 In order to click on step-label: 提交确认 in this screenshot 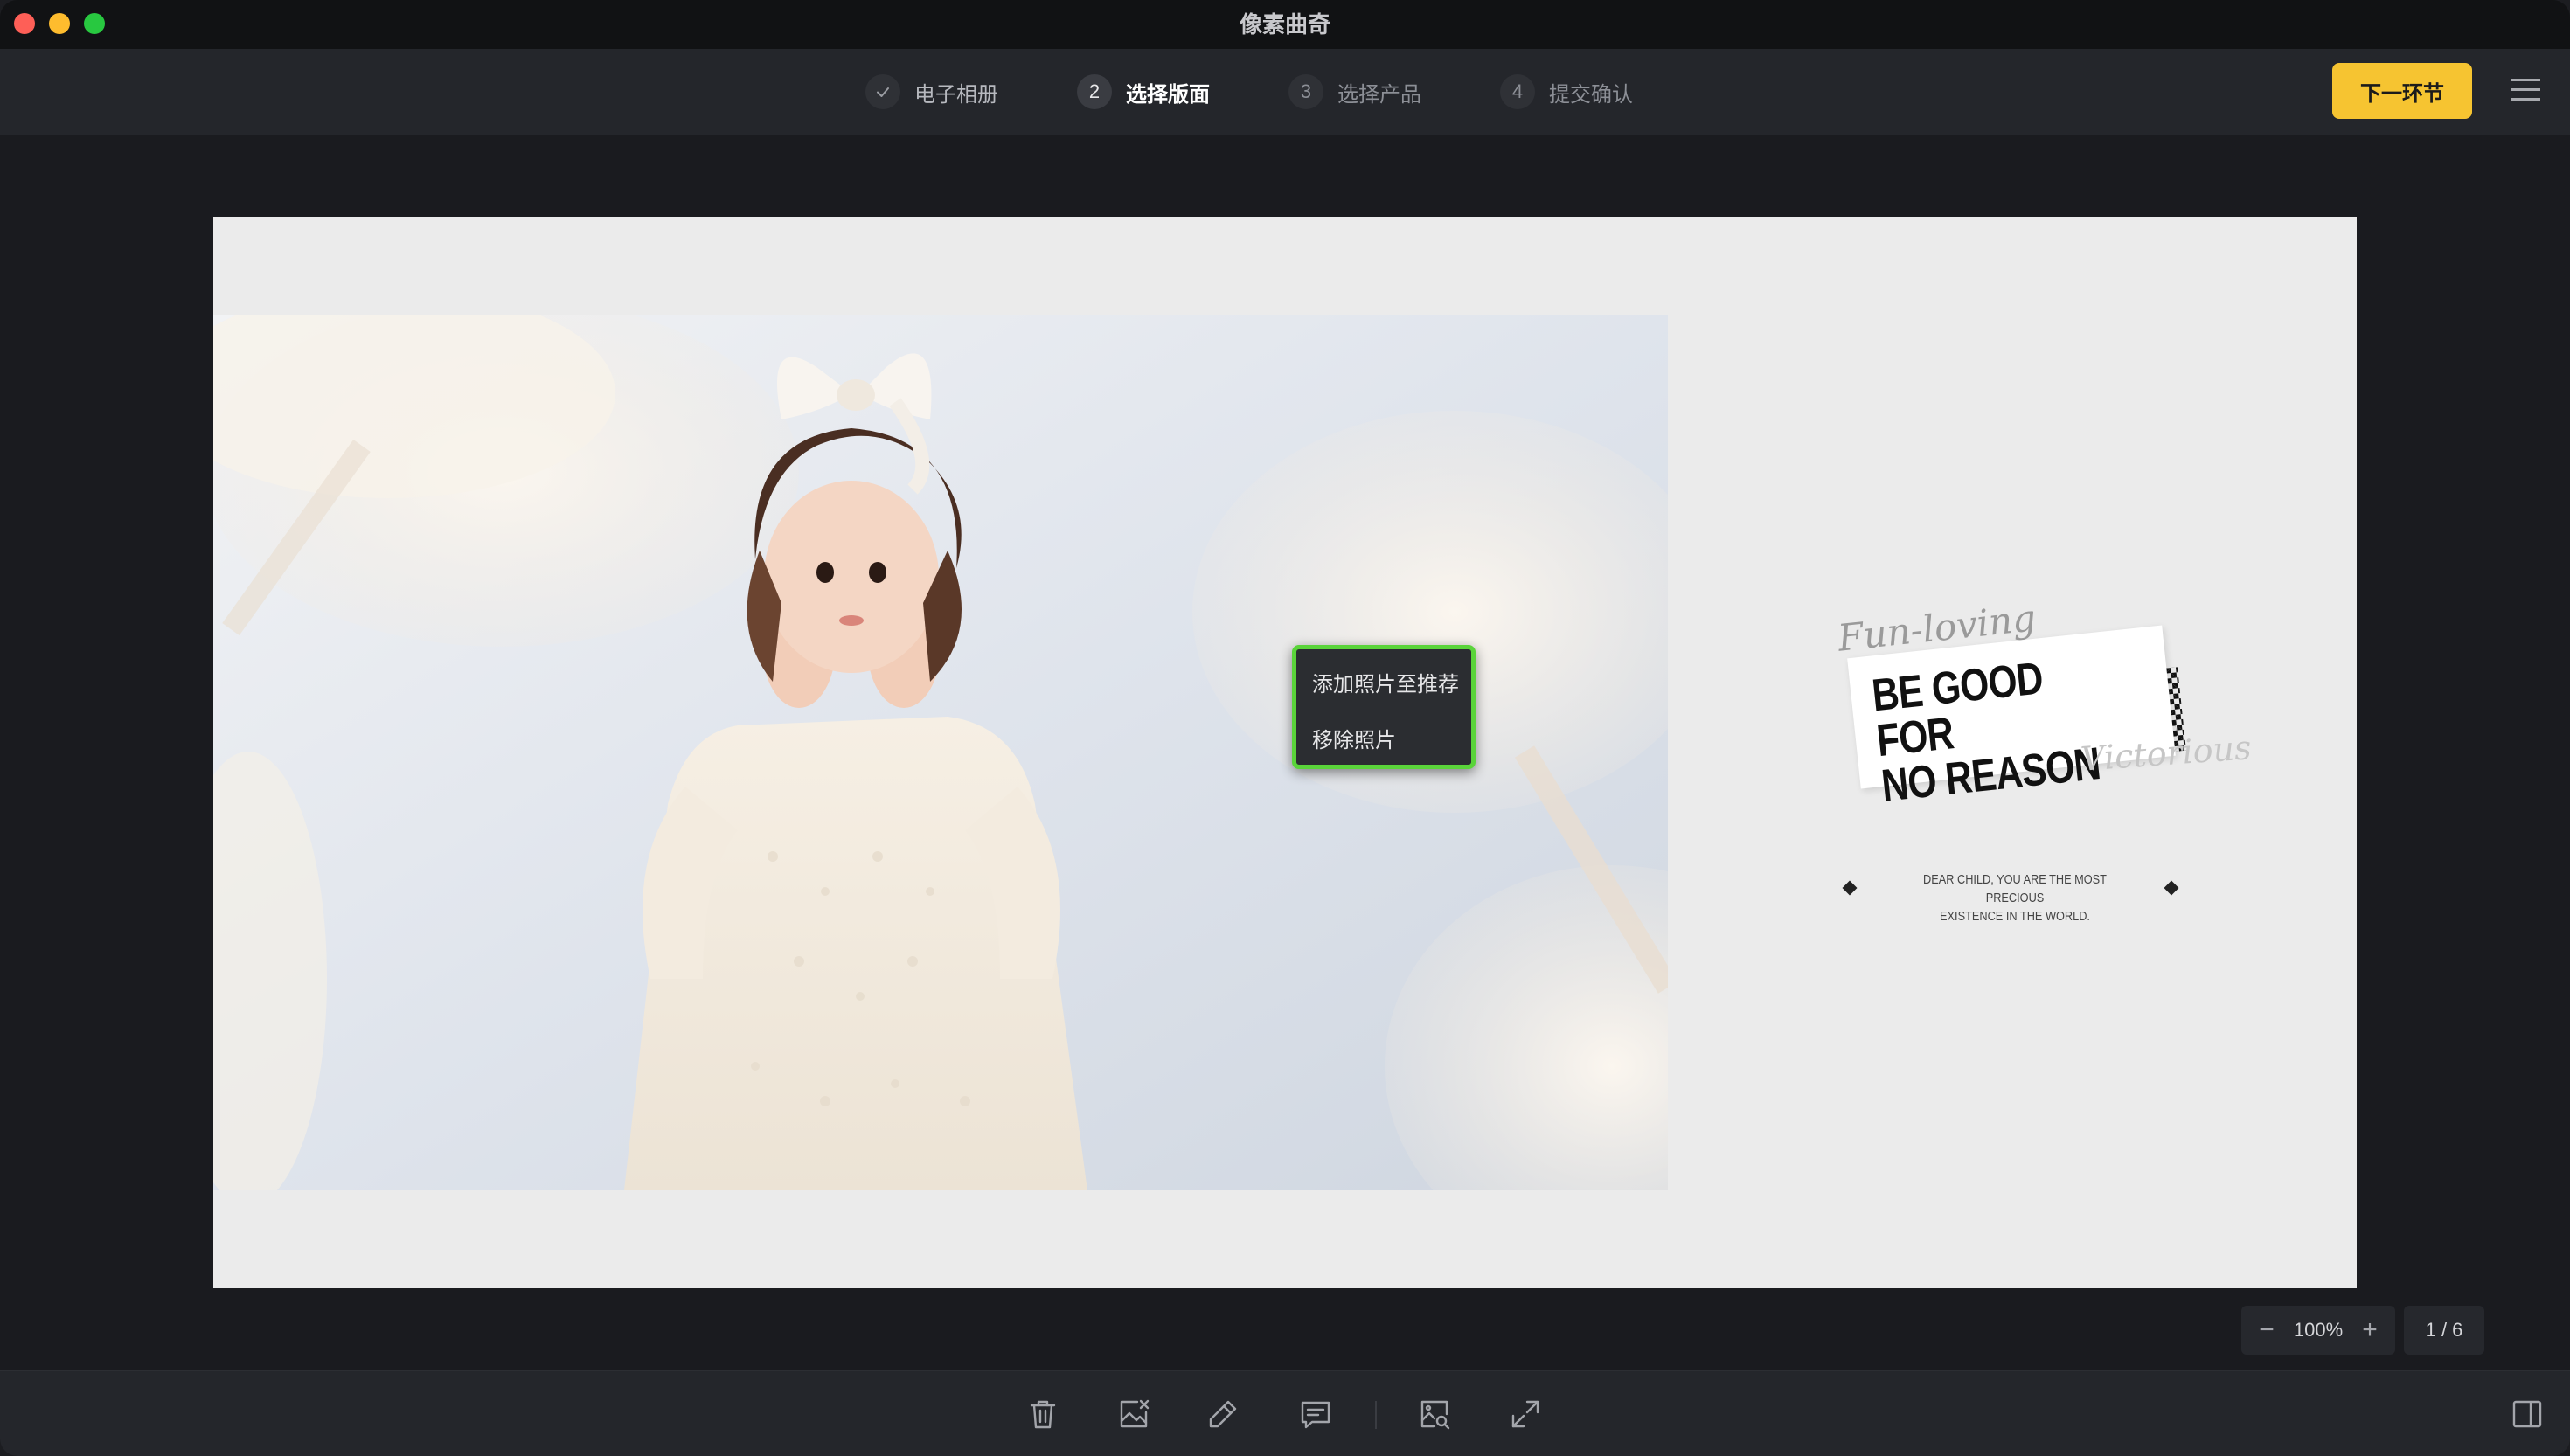, I will do `click(1591, 94)`.